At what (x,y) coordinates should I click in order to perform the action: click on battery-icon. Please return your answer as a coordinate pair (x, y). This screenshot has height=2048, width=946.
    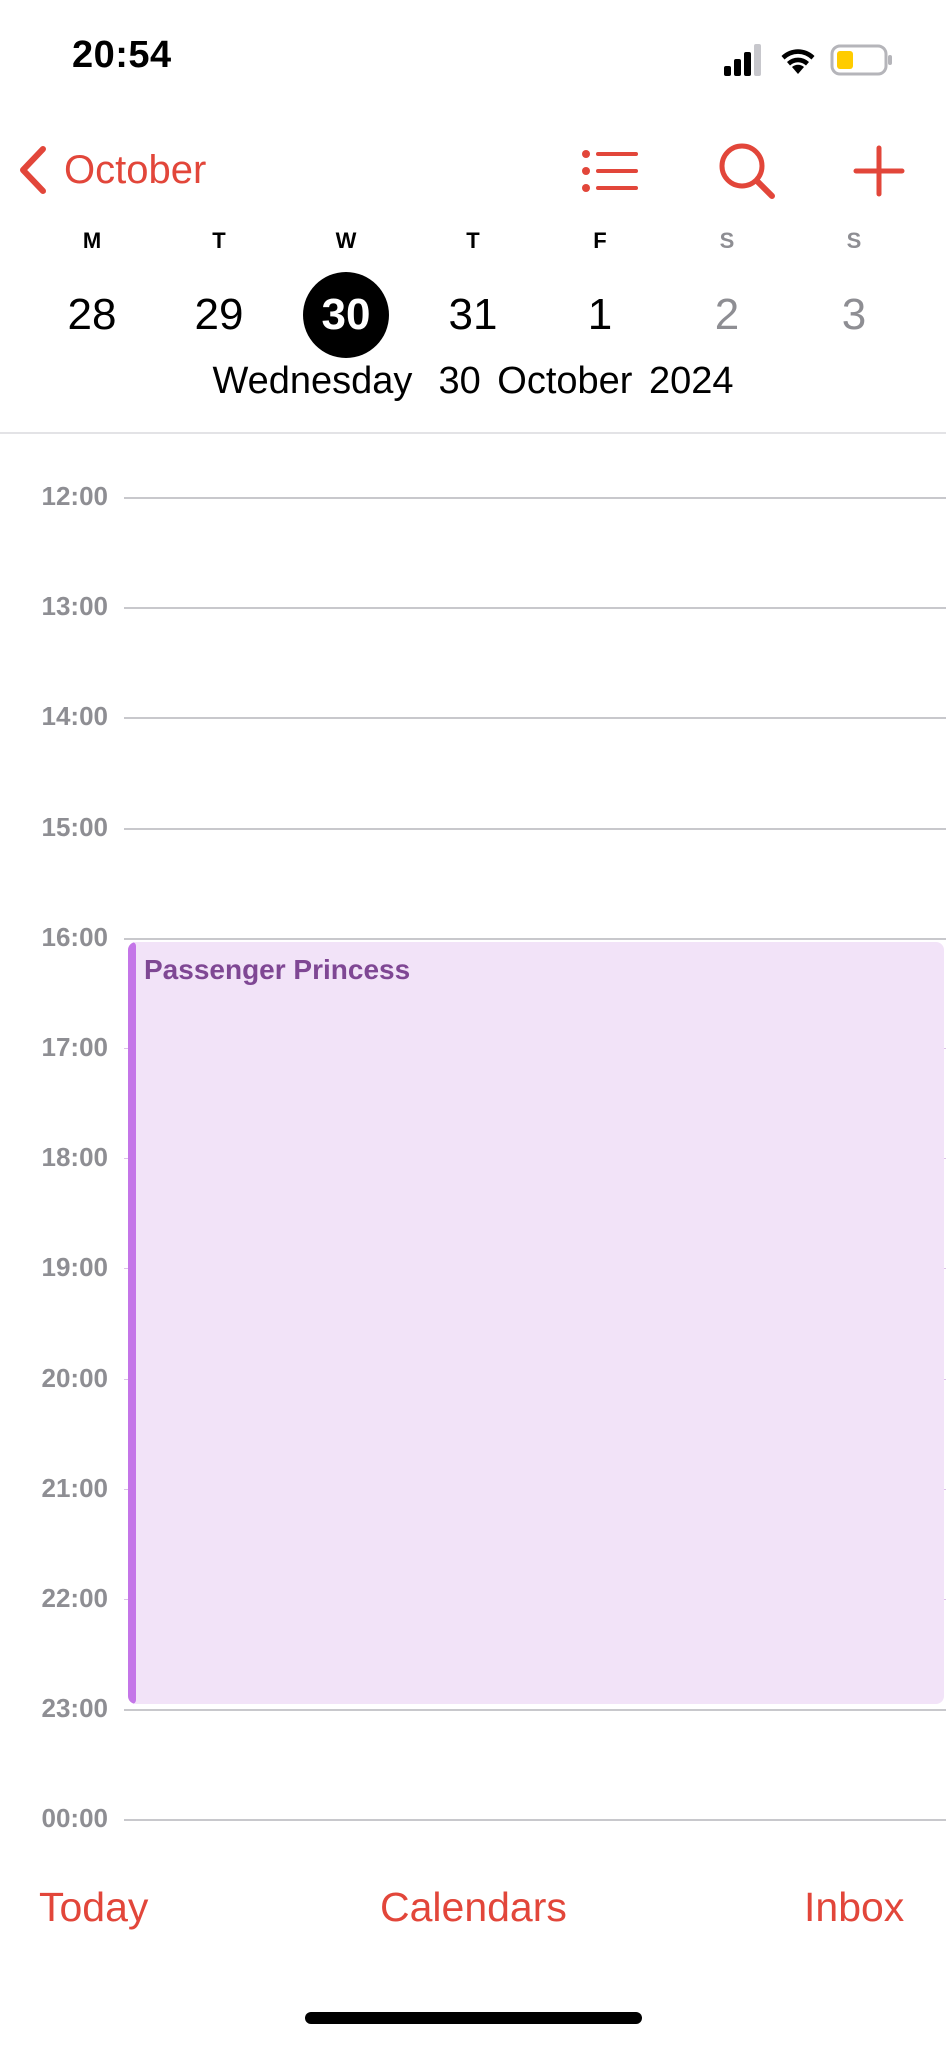
    Looking at the image, I should click on (861, 60).